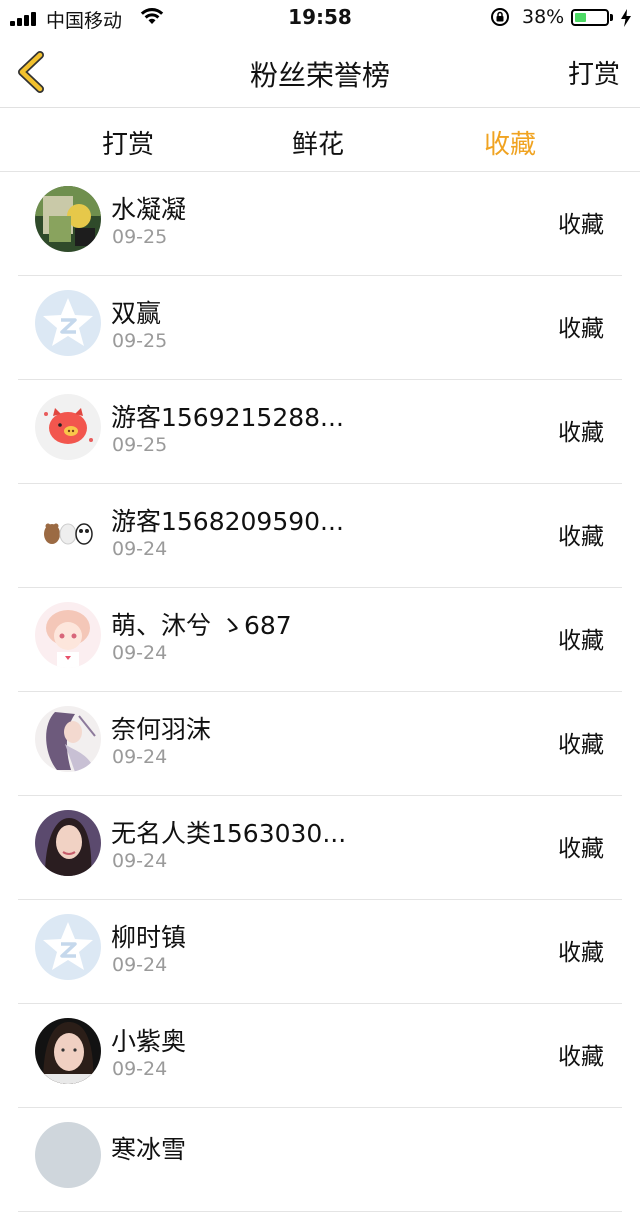  What do you see at coordinates (320, 328) in the screenshot?
I see `list-item: 双赢 09-25 收藏` at bounding box center [320, 328].